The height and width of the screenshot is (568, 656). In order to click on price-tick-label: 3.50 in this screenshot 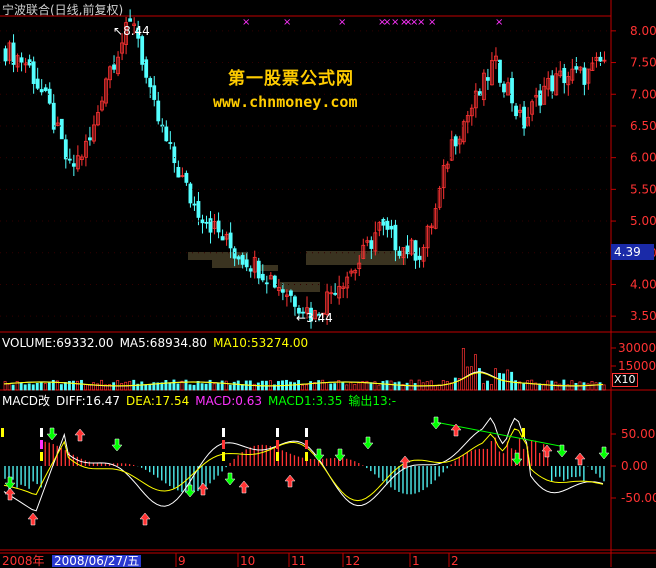, I will do `click(643, 316)`.